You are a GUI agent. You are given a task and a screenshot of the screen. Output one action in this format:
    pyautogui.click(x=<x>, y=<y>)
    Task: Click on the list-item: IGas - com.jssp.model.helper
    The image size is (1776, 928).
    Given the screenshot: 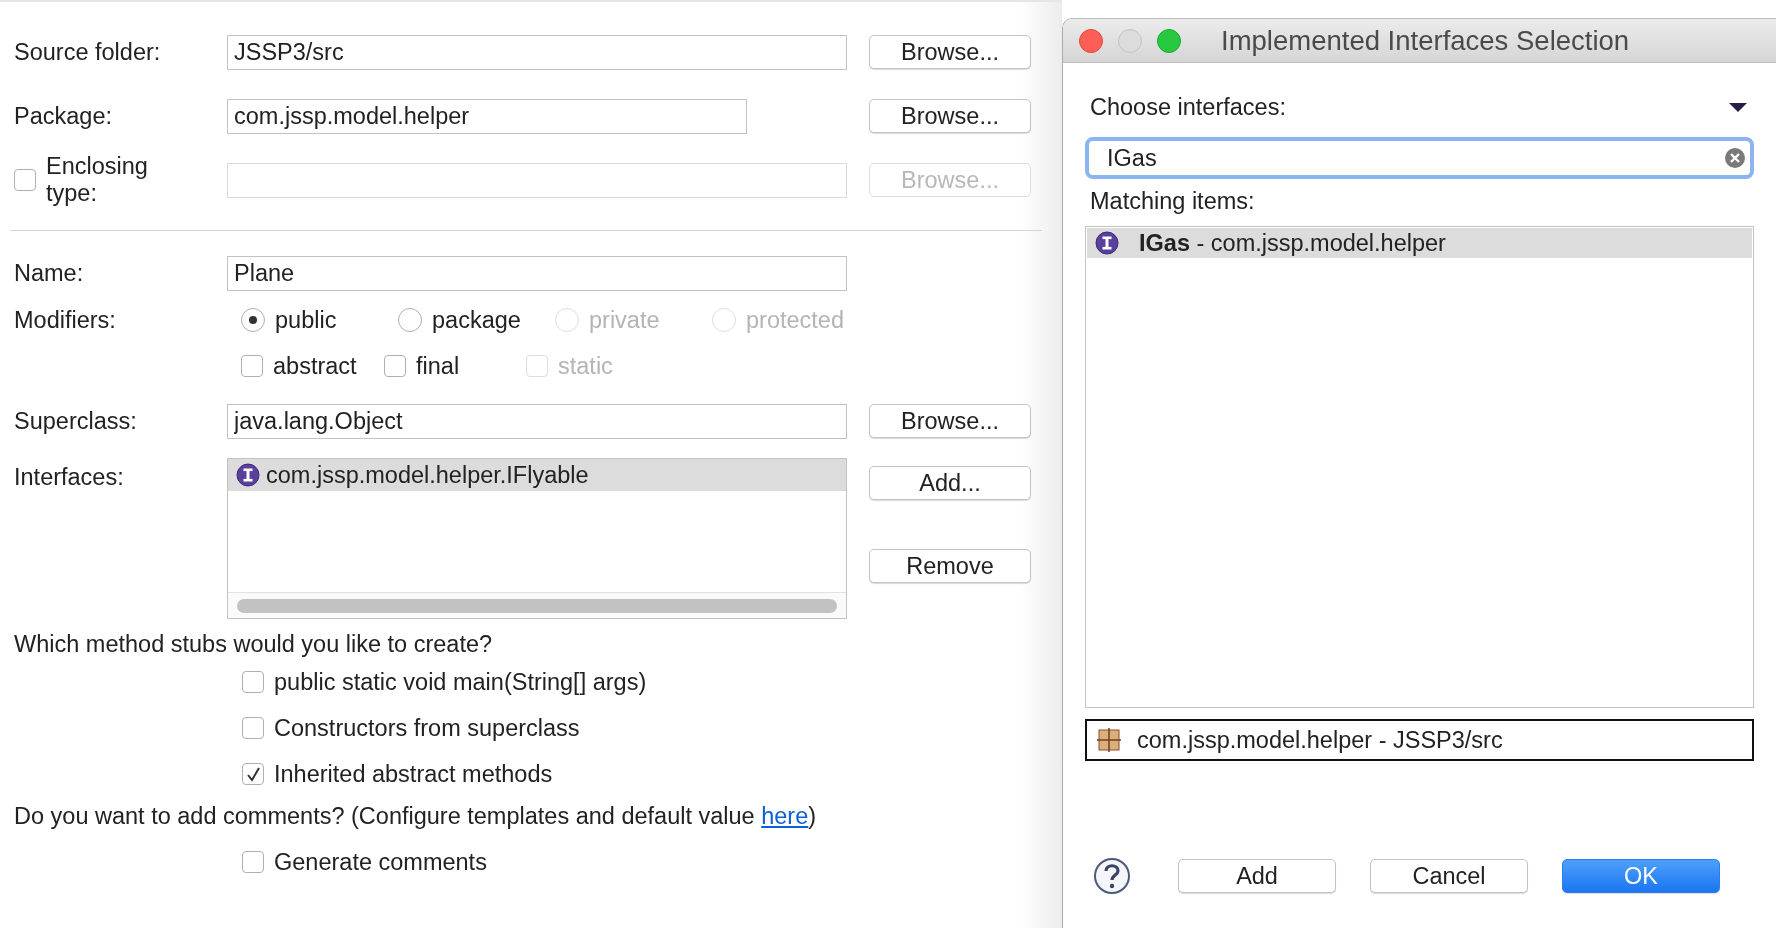 What is the action you would take?
    pyautogui.click(x=1419, y=243)
    